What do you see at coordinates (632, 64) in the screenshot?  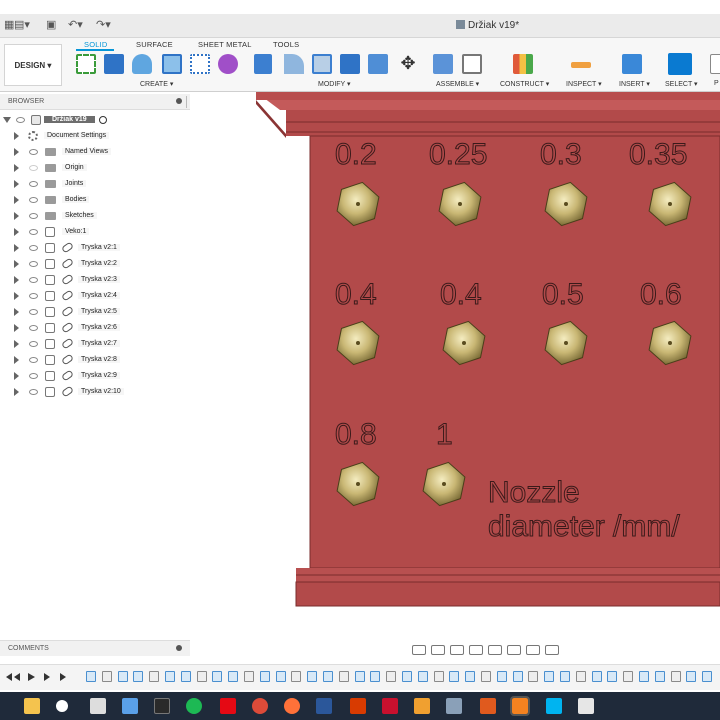 I see `insert-image-icon` at bounding box center [632, 64].